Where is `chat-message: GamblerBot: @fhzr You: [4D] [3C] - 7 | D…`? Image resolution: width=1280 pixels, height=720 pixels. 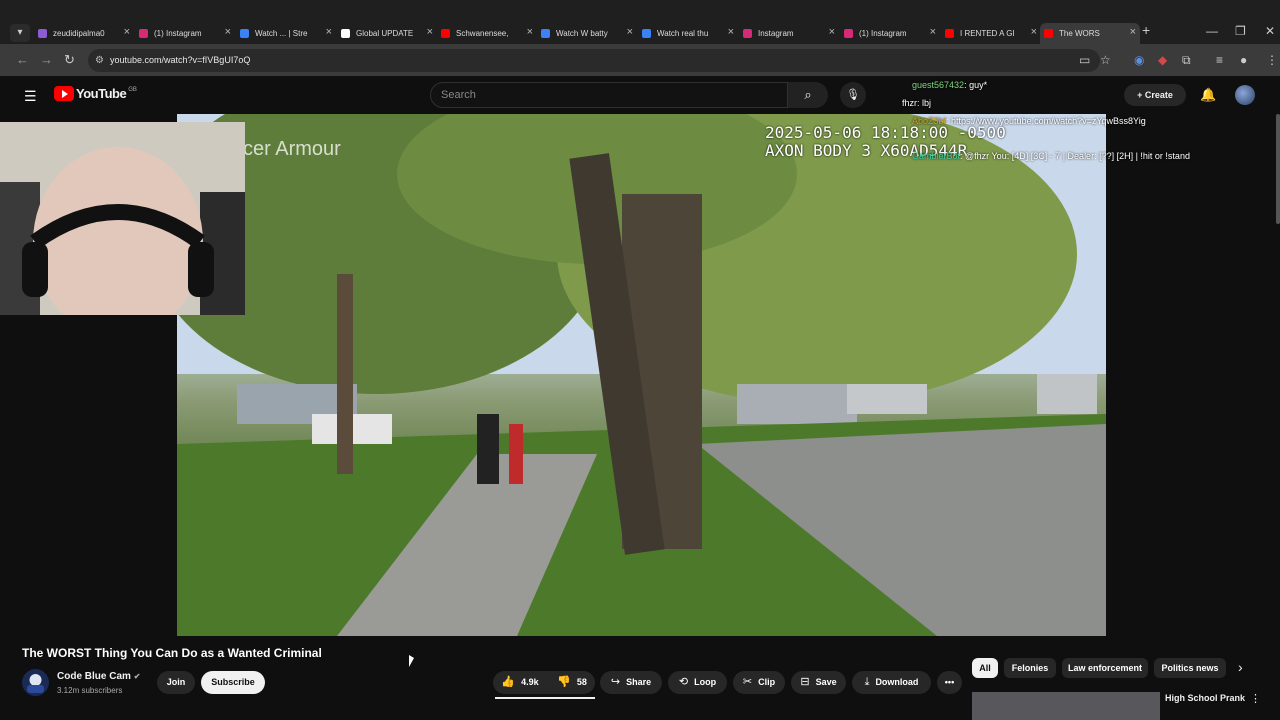
chat-message: GamblerBot: @fhzr You: [4D] [3C] - 7 | D… is located at coordinates (1051, 156).